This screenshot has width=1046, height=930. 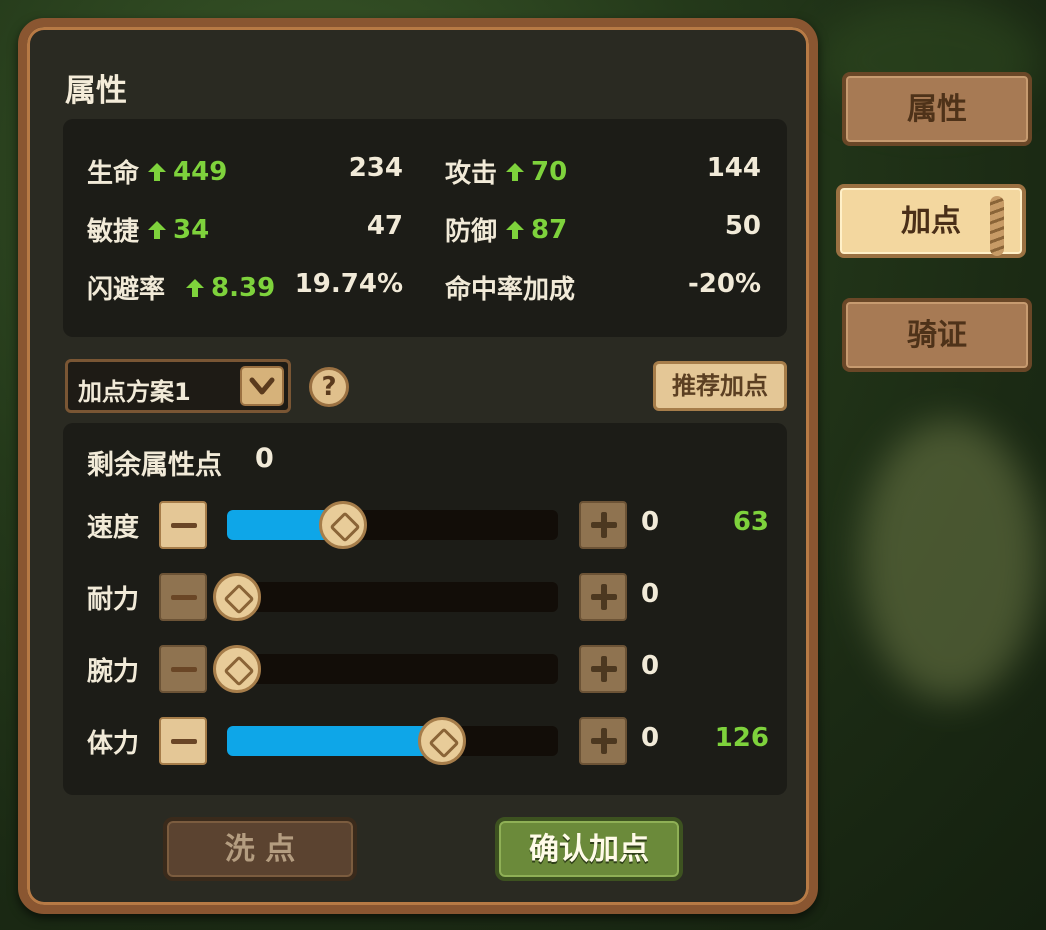 I want to click on tab-allocate-label: 加点, so click(x=931, y=221).